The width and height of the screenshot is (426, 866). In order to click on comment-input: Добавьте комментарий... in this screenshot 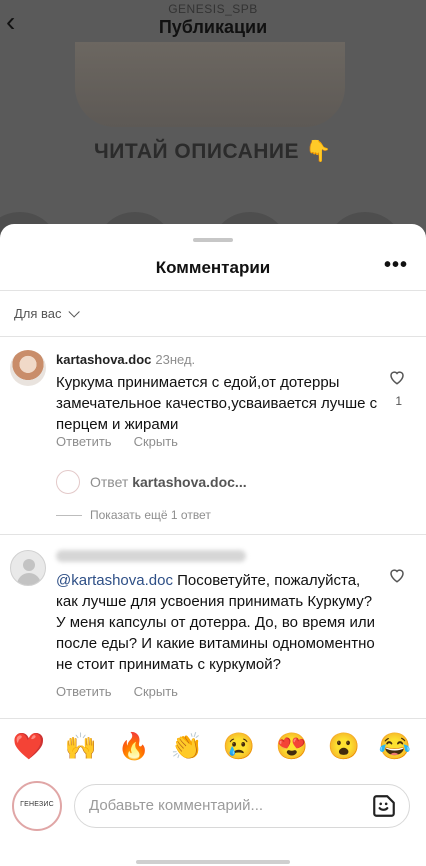, I will do `click(242, 806)`.